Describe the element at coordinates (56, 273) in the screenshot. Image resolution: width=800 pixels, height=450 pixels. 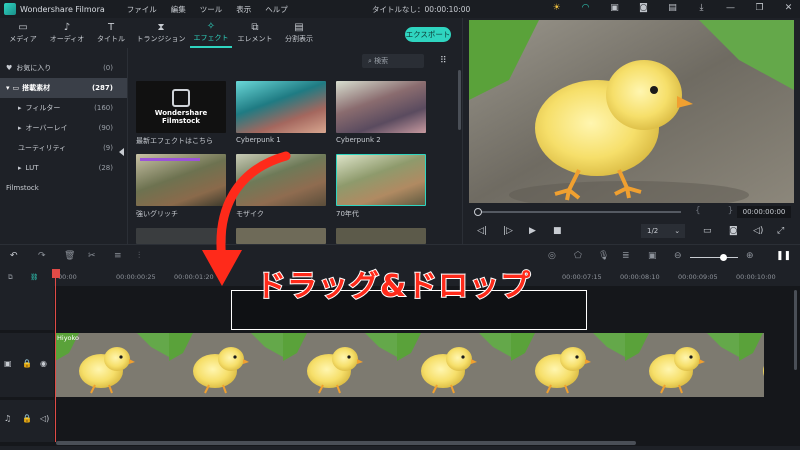
I see `playhead-handle` at that location.